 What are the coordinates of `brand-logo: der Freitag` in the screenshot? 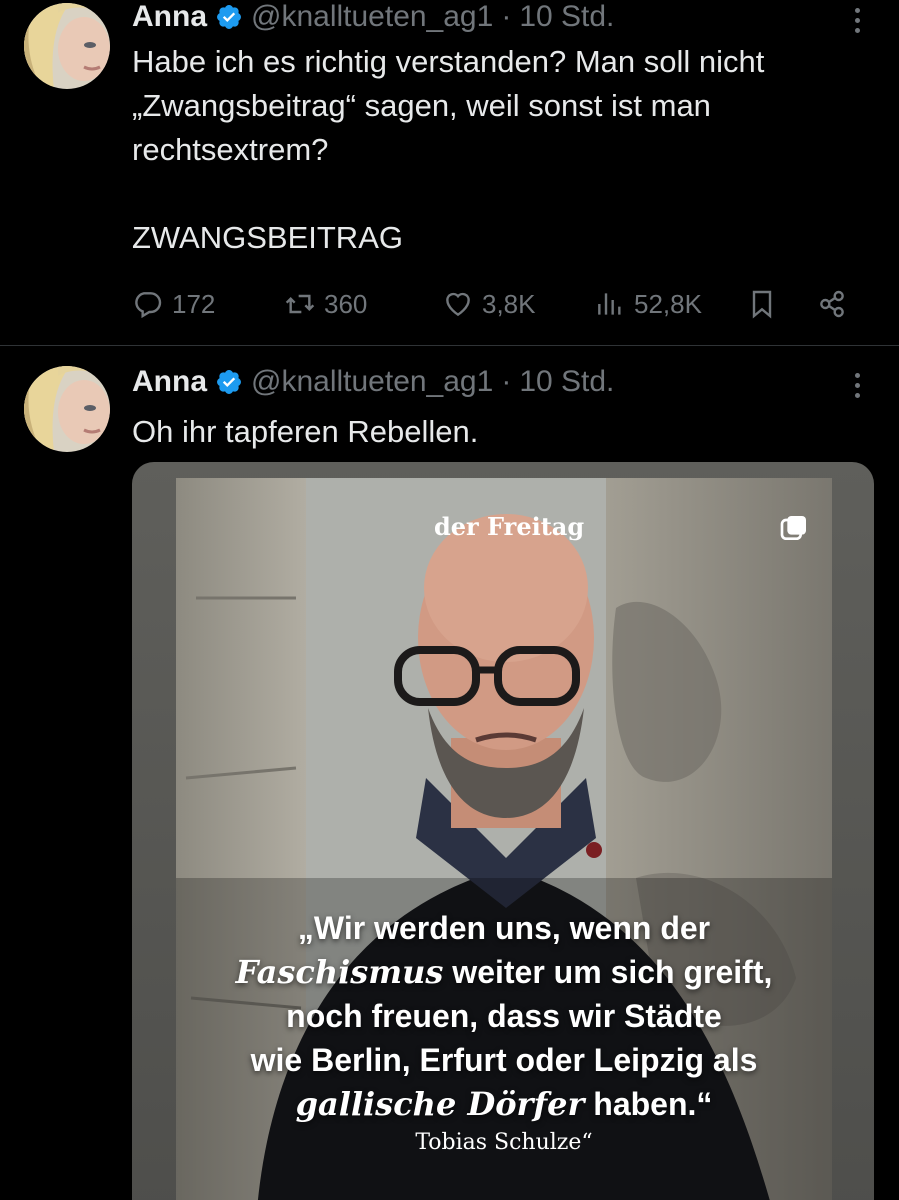 It's located at (509, 526).